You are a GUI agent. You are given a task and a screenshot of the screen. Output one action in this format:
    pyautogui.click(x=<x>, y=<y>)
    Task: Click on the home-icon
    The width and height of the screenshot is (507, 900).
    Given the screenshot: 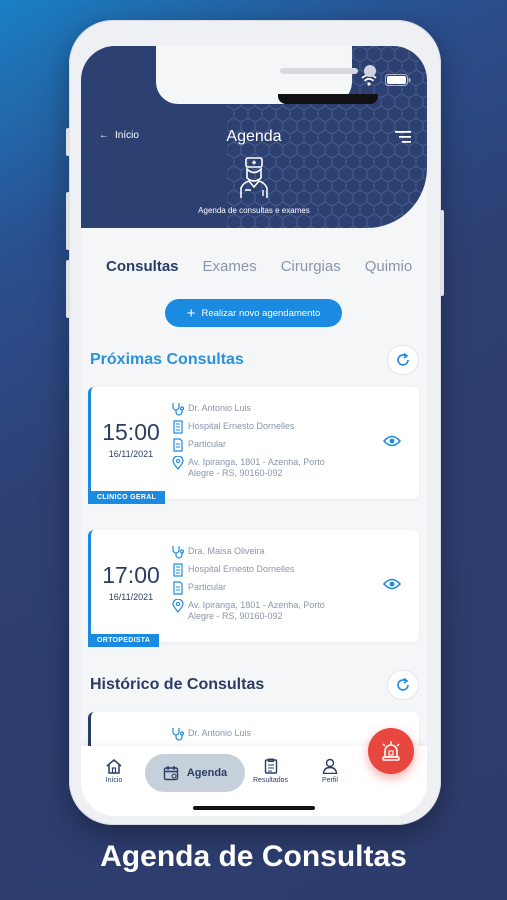 What is the action you would take?
    pyautogui.click(x=114, y=766)
    